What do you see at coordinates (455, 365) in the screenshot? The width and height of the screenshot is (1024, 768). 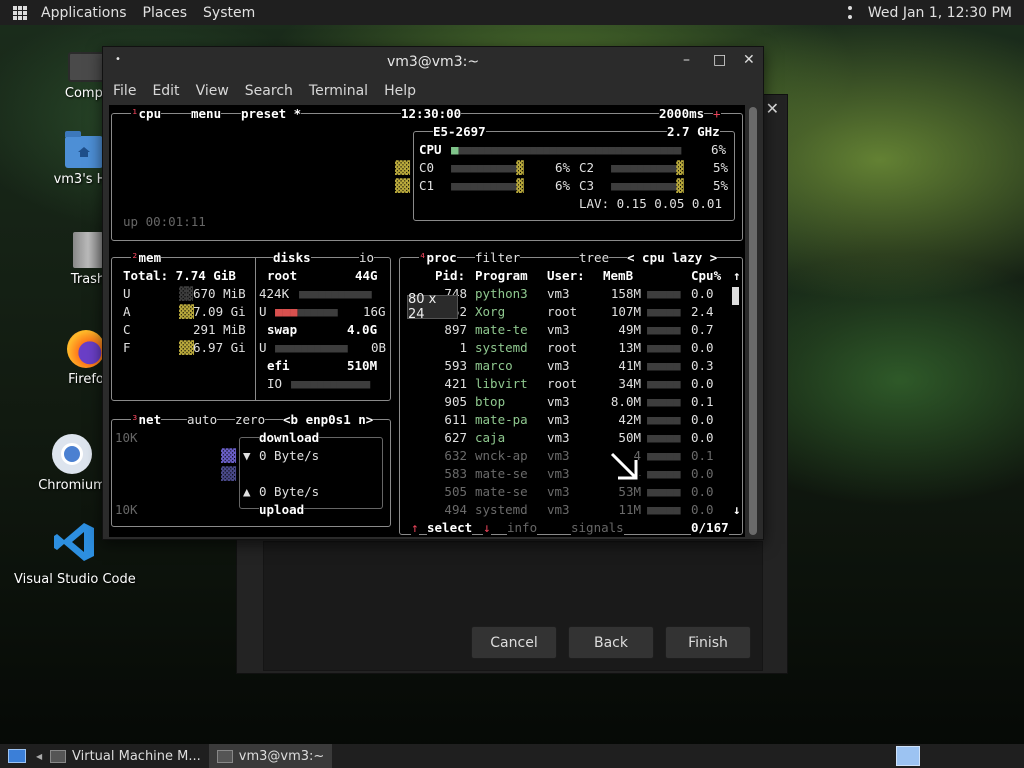 I see `cell-pid: 593` at bounding box center [455, 365].